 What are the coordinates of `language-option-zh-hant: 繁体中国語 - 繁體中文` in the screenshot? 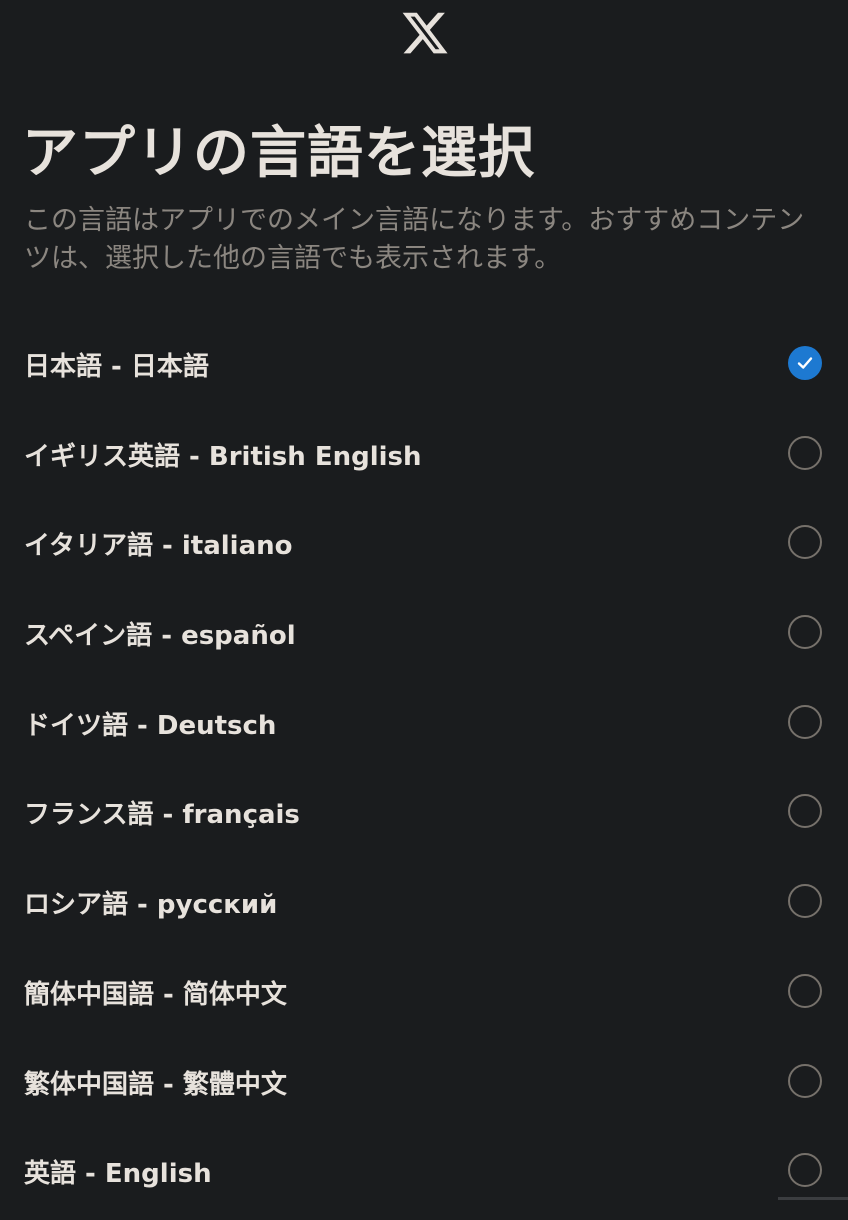 It's located at (424, 1086).